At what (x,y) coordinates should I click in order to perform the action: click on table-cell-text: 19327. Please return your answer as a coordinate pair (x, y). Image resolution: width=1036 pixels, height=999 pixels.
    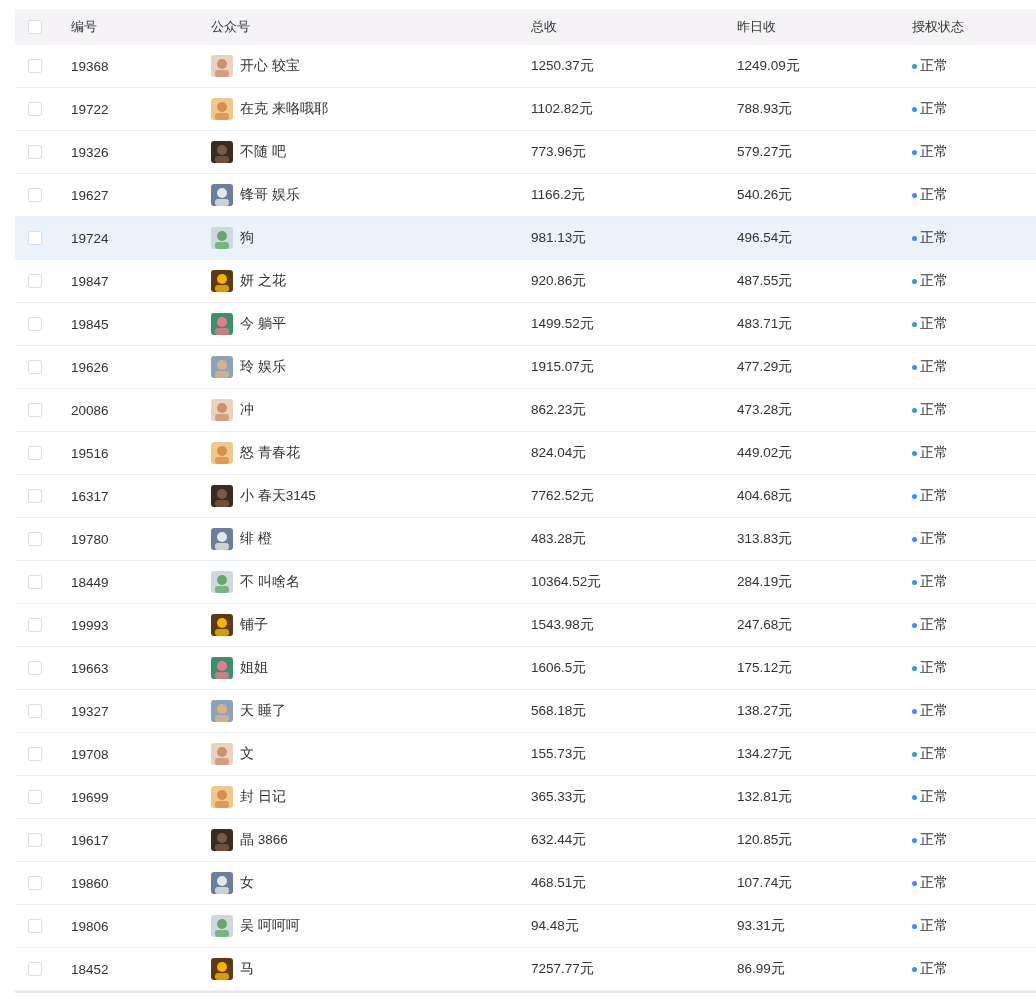
    Looking at the image, I should click on (90, 711).